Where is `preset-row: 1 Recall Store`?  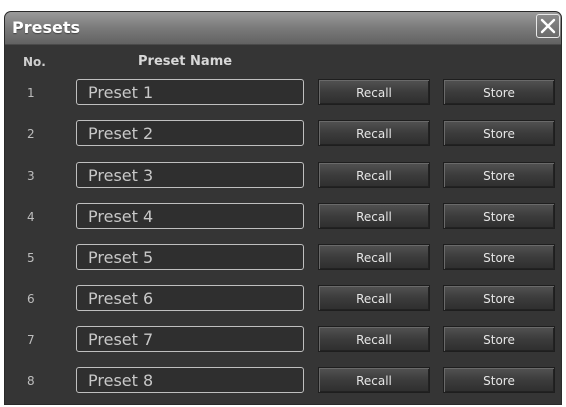 preset-row: 1 Recall Store is located at coordinates (283, 93).